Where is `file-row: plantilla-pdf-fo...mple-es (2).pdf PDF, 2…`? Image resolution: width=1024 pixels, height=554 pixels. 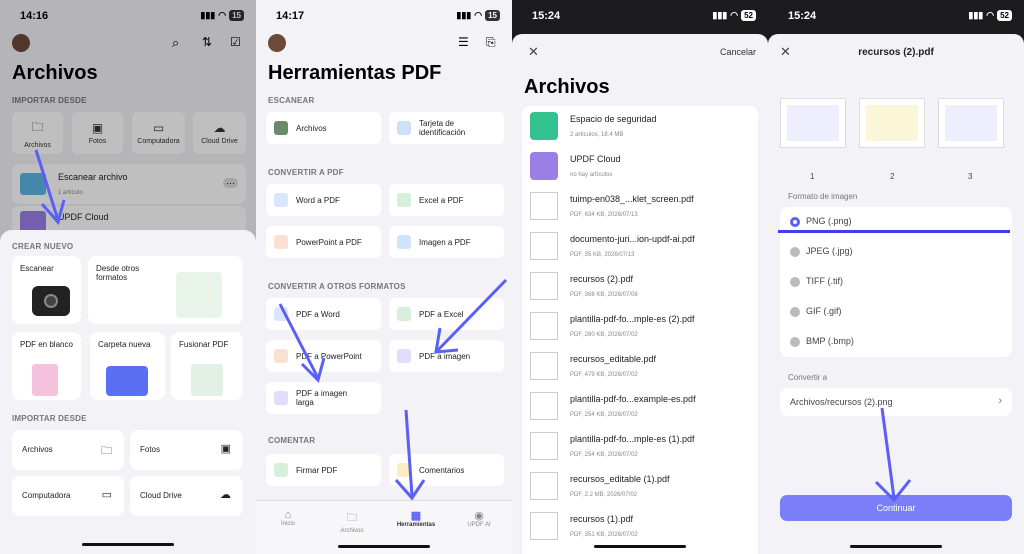
file-row: plantilla-pdf-fo...mple-es (2).pdf PDF, 2… is located at coordinates (639, 326).